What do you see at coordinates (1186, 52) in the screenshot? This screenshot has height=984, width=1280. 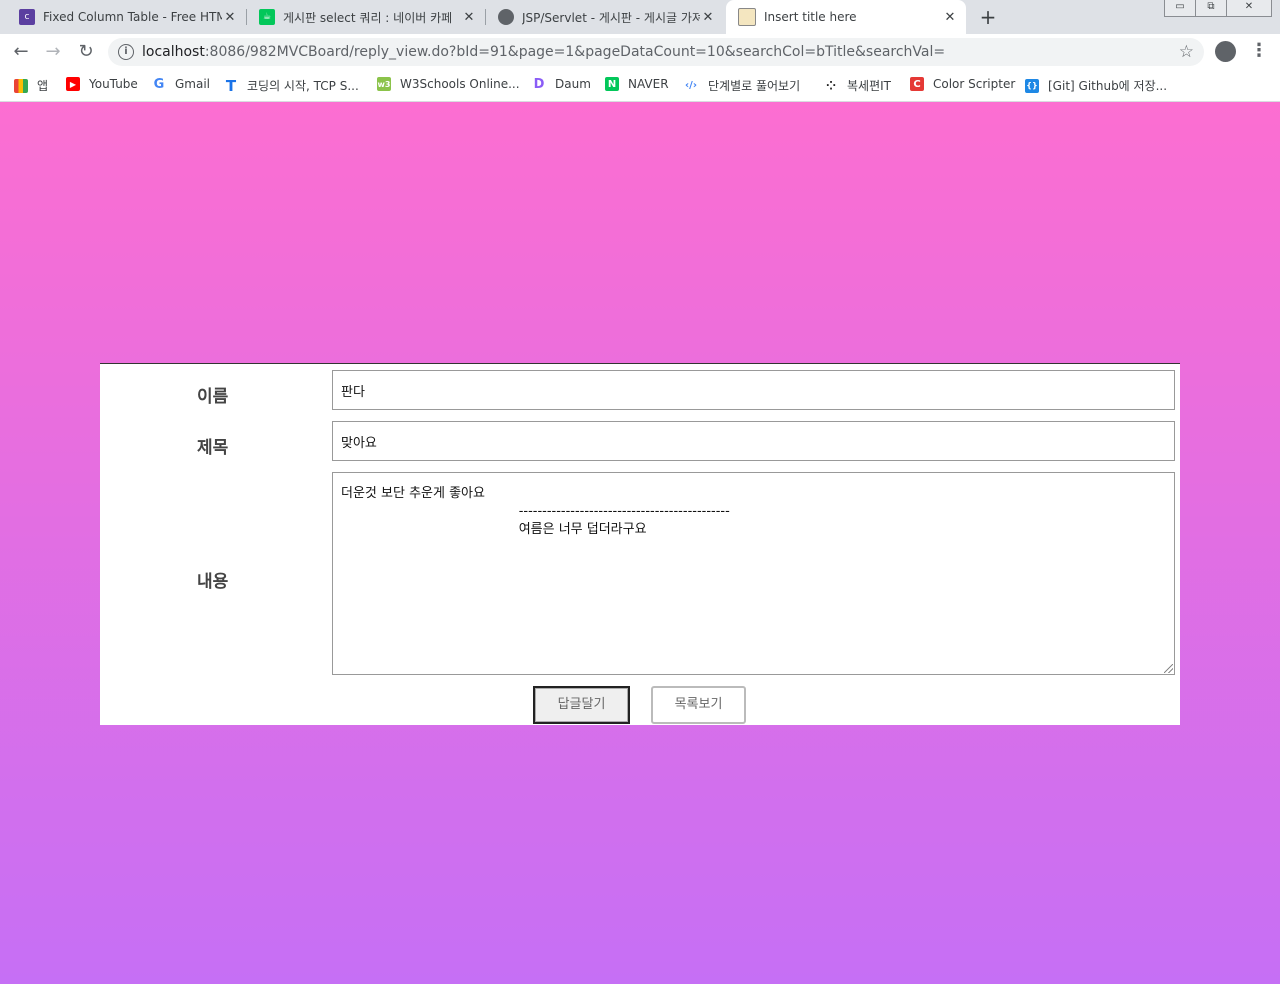 I see `bookmark-star-icon: ☆` at bounding box center [1186, 52].